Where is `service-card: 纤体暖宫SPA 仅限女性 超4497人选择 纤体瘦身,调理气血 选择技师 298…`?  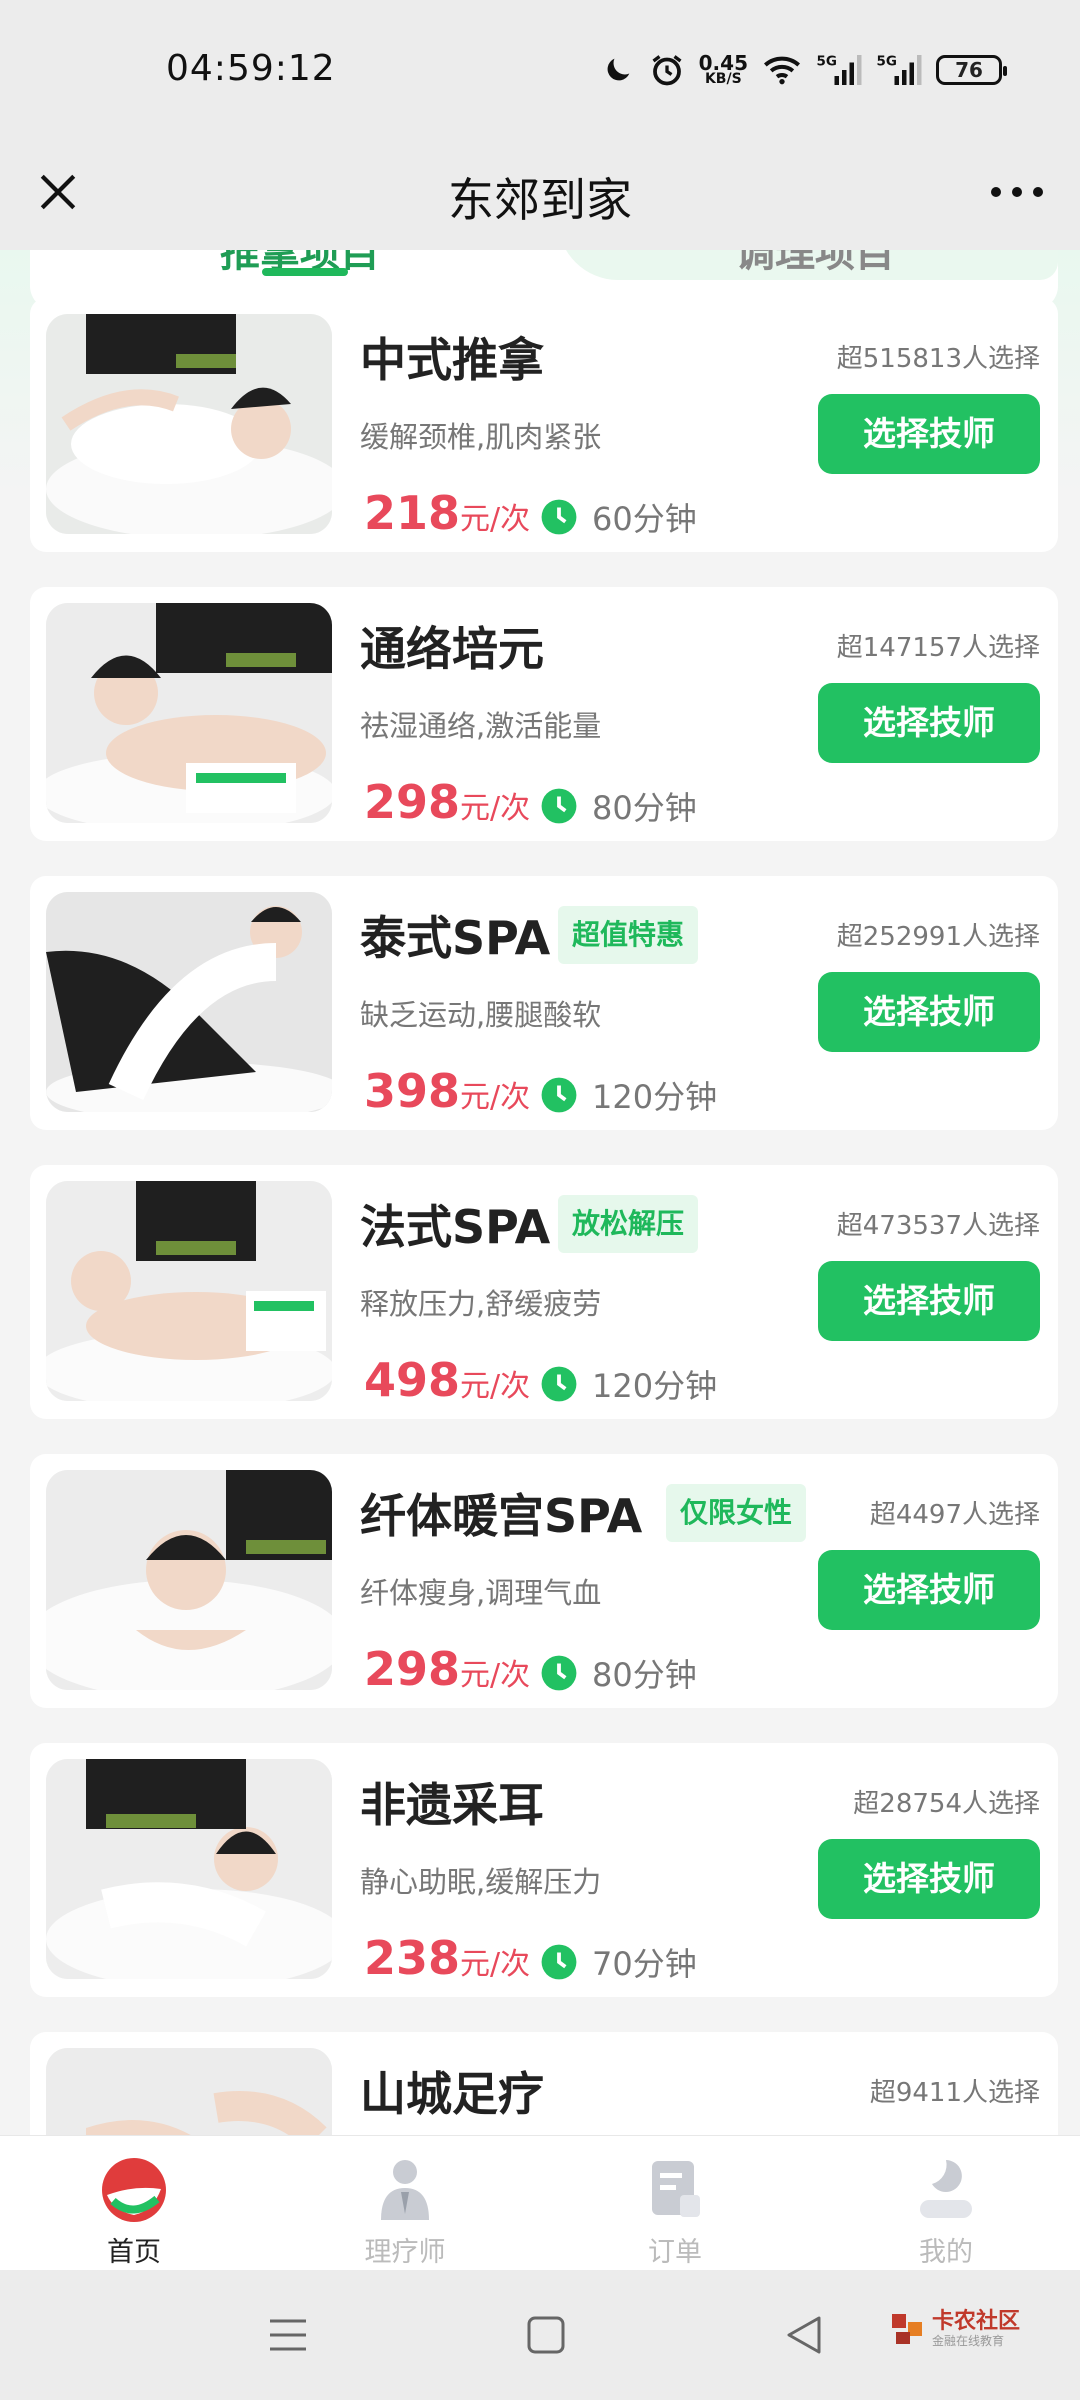
service-card: 纤体暖宫SPA 仅限女性 超4497人选择 纤体瘦身,调理气血 选择技师 298… is located at coordinates (544, 1581).